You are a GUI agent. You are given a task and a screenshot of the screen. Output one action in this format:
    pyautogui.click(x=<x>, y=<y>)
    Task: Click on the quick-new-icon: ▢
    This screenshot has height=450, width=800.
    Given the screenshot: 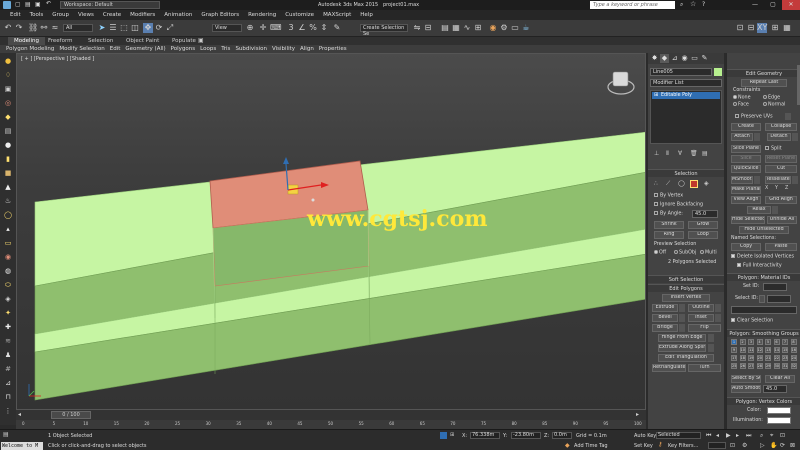 What is the action you would take?
    pyautogui.click(x=18, y=4)
    